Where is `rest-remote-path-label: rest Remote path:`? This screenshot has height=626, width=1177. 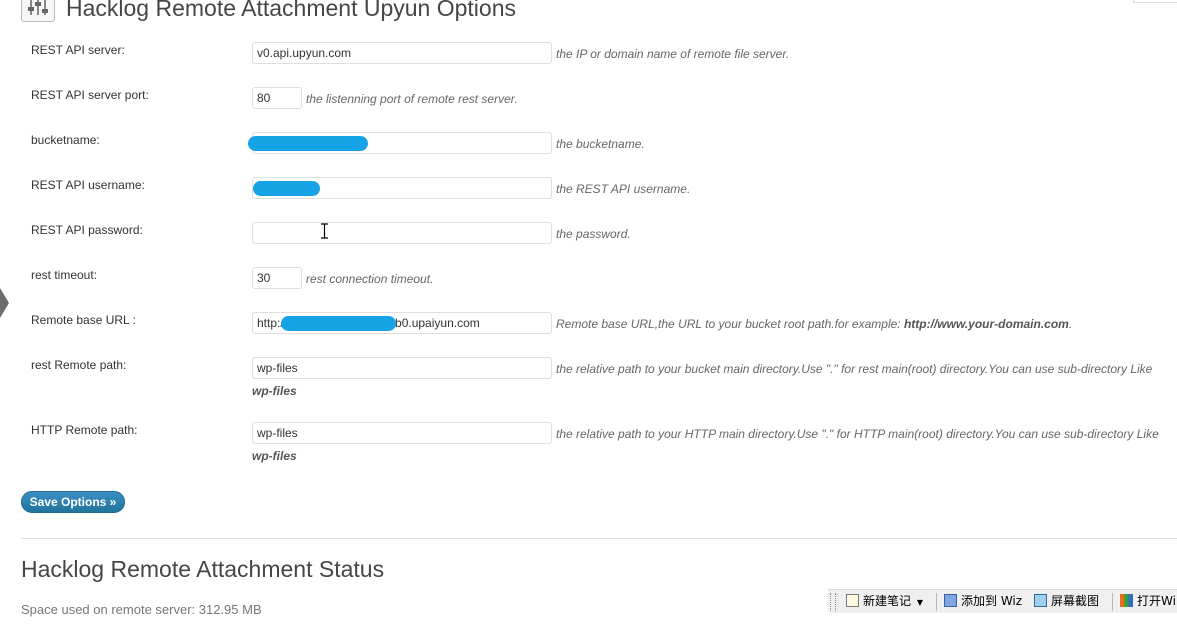 rest-remote-path-label: rest Remote path: is located at coordinates (79, 365).